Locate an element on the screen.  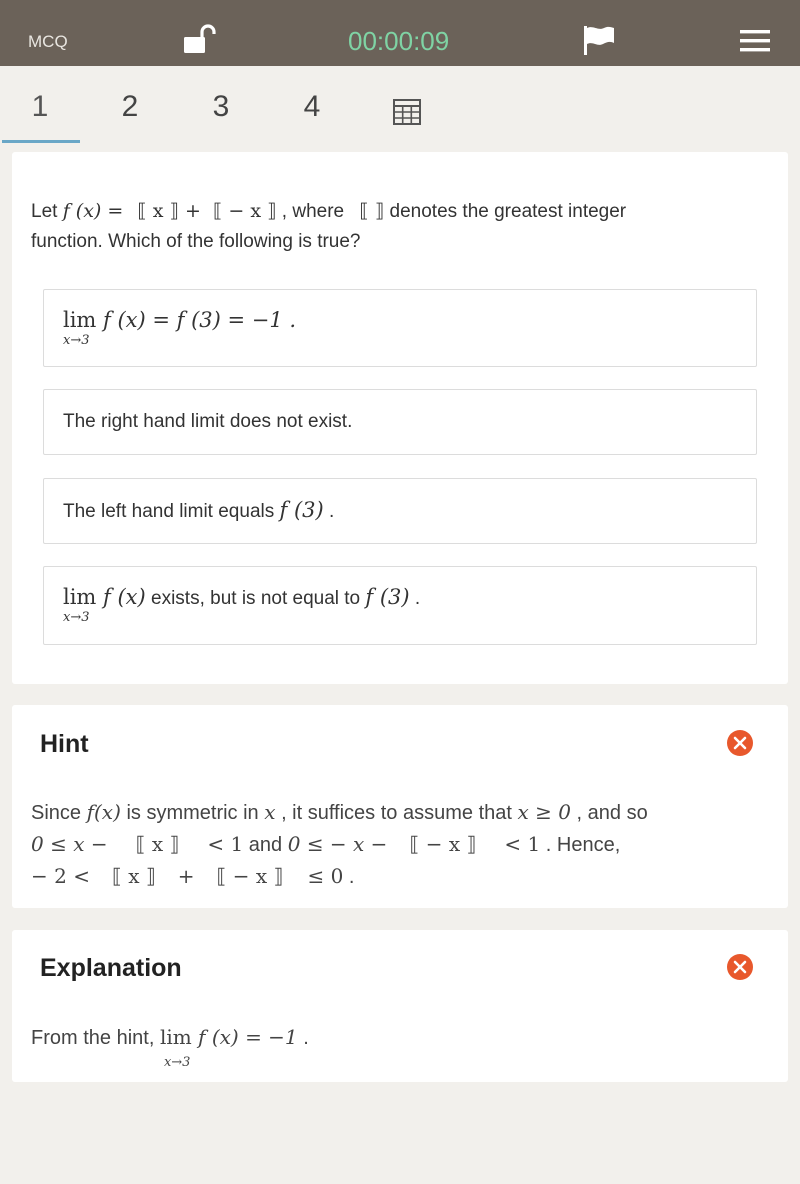
explanation-body: From the hint, lim x→3 f (x) = −1 . is located at coordinates (170, 1047).